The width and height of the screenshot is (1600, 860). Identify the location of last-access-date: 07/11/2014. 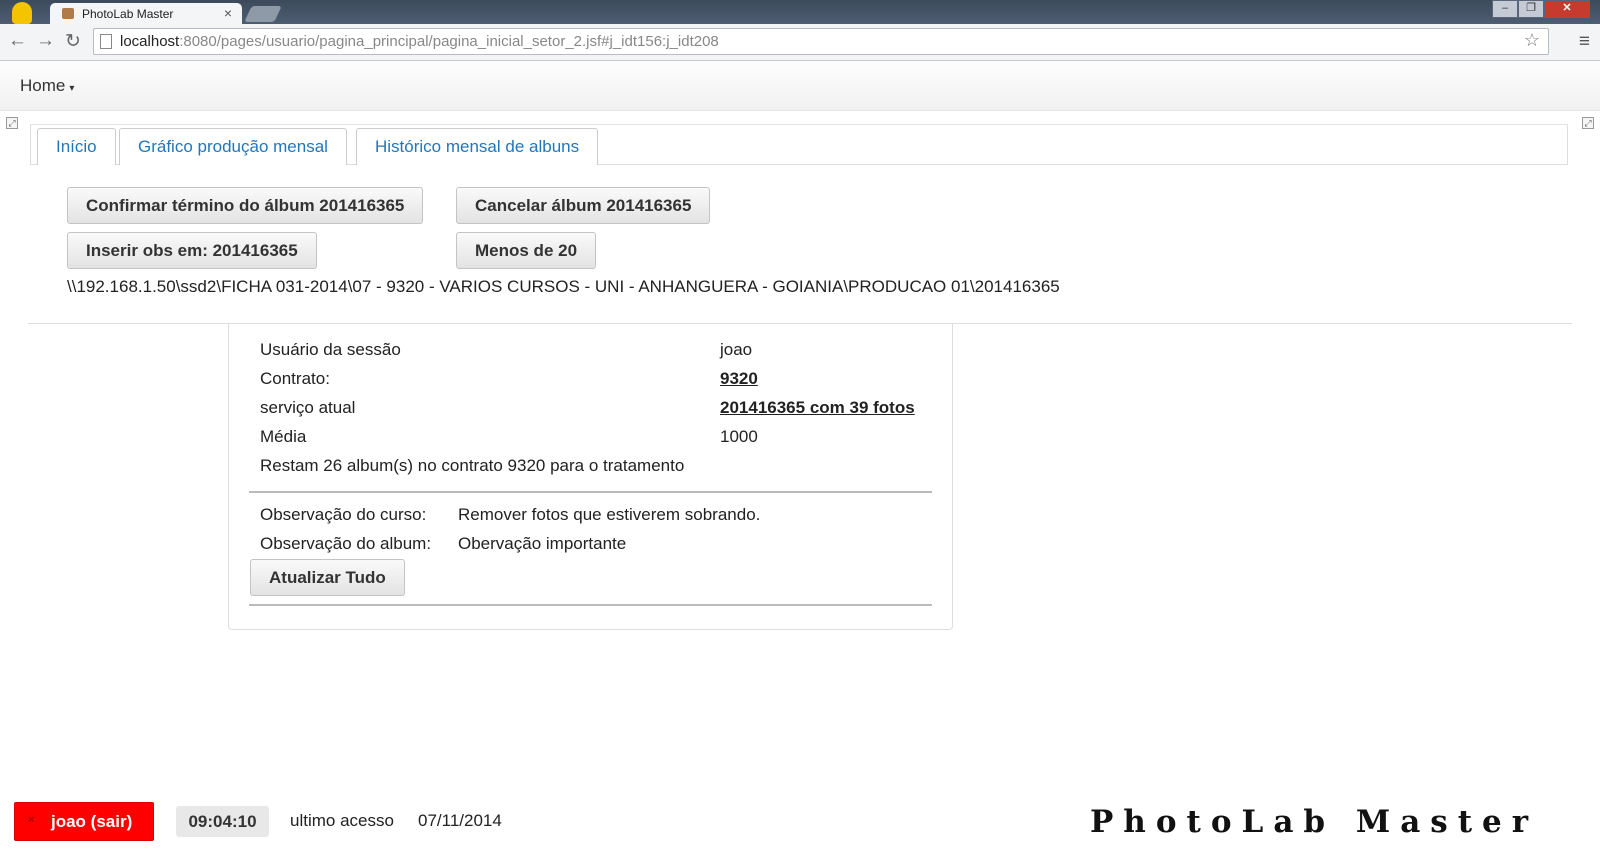
(460, 820).